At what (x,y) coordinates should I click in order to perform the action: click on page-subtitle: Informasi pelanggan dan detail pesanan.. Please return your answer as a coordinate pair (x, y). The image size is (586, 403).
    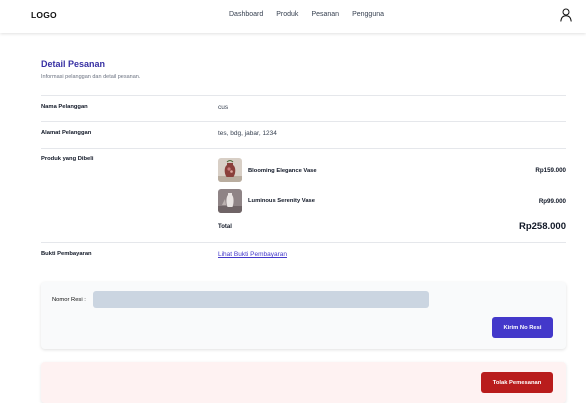
    Looking at the image, I should click on (91, 77).